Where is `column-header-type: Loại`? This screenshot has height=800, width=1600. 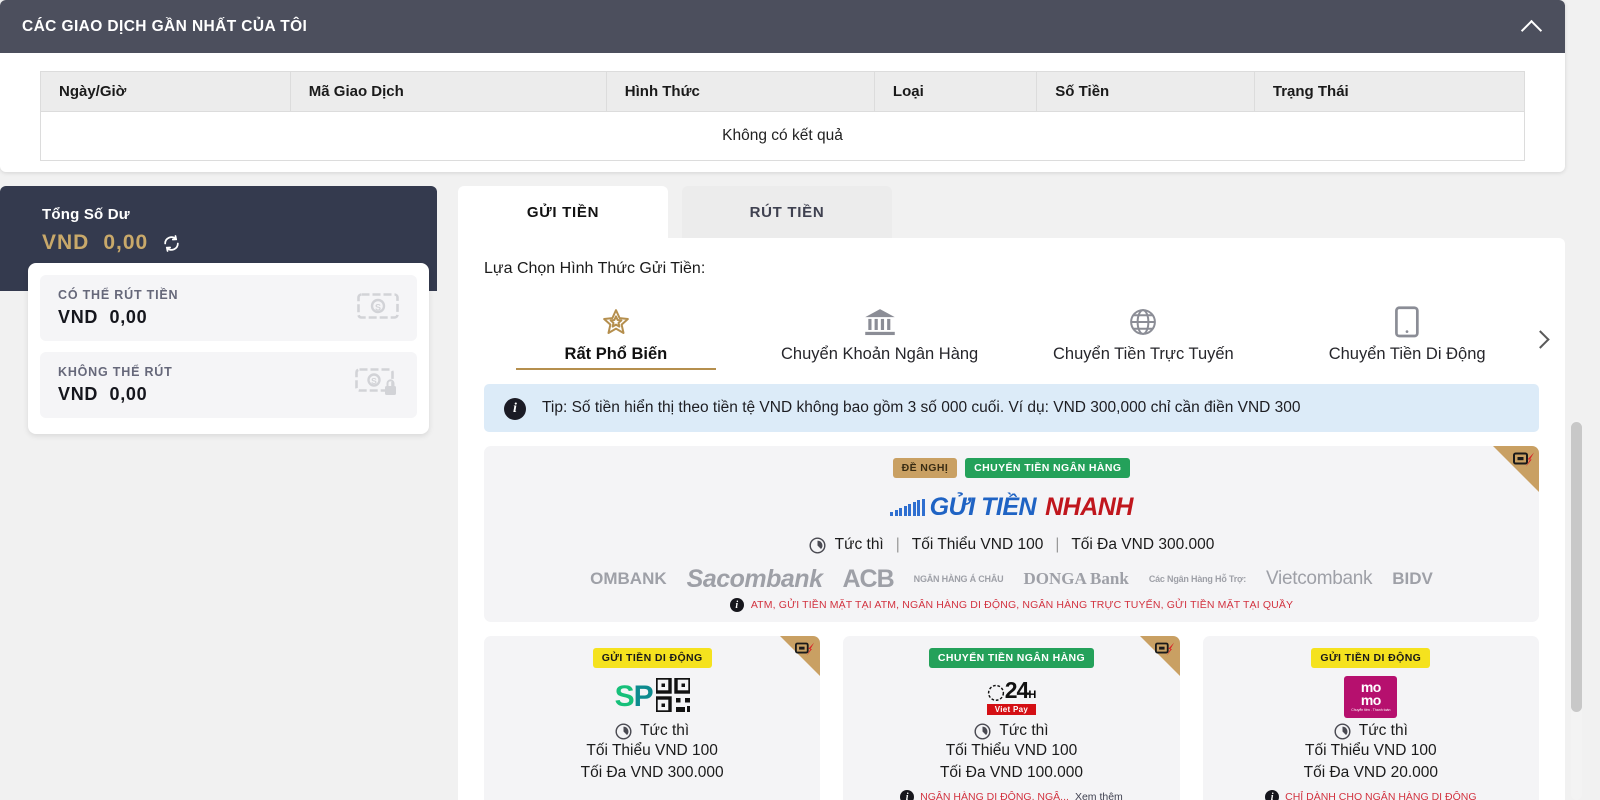 column-header-type: Loại is located at coordinates (955, 91).